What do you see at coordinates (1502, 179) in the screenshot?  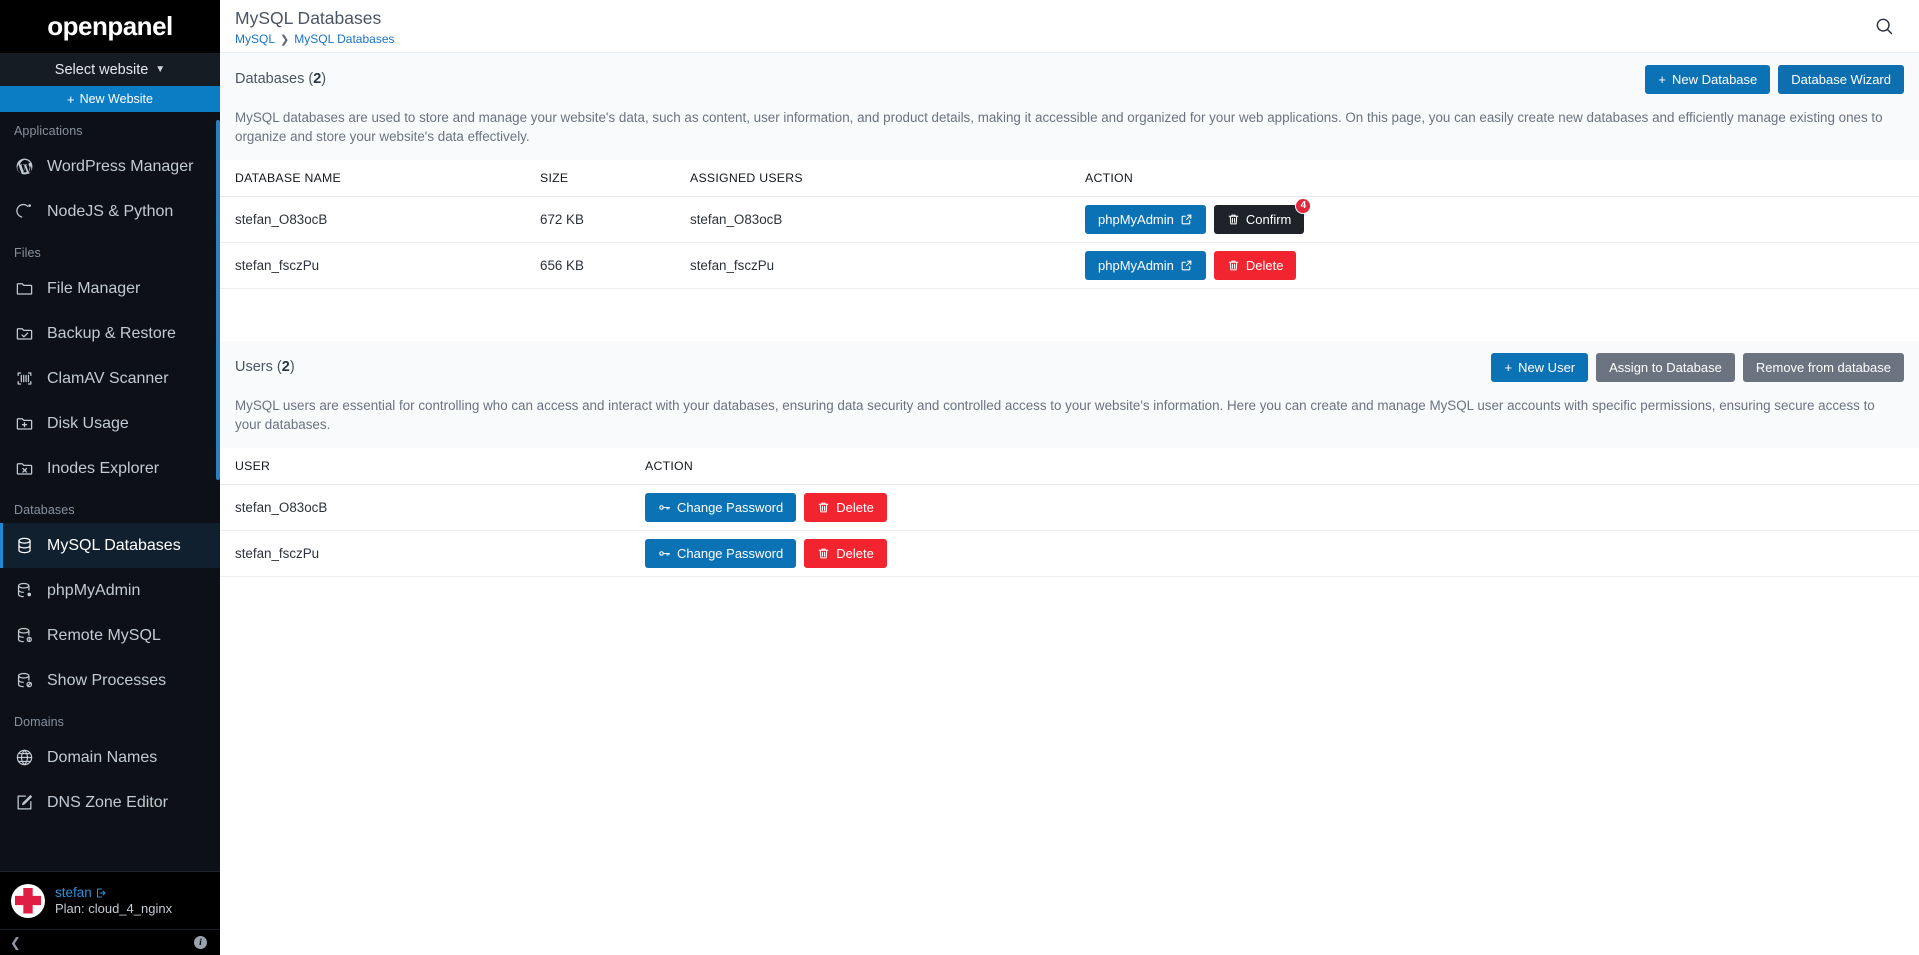 I see `col-action: ACTION` at bounding box center [1502, 179].